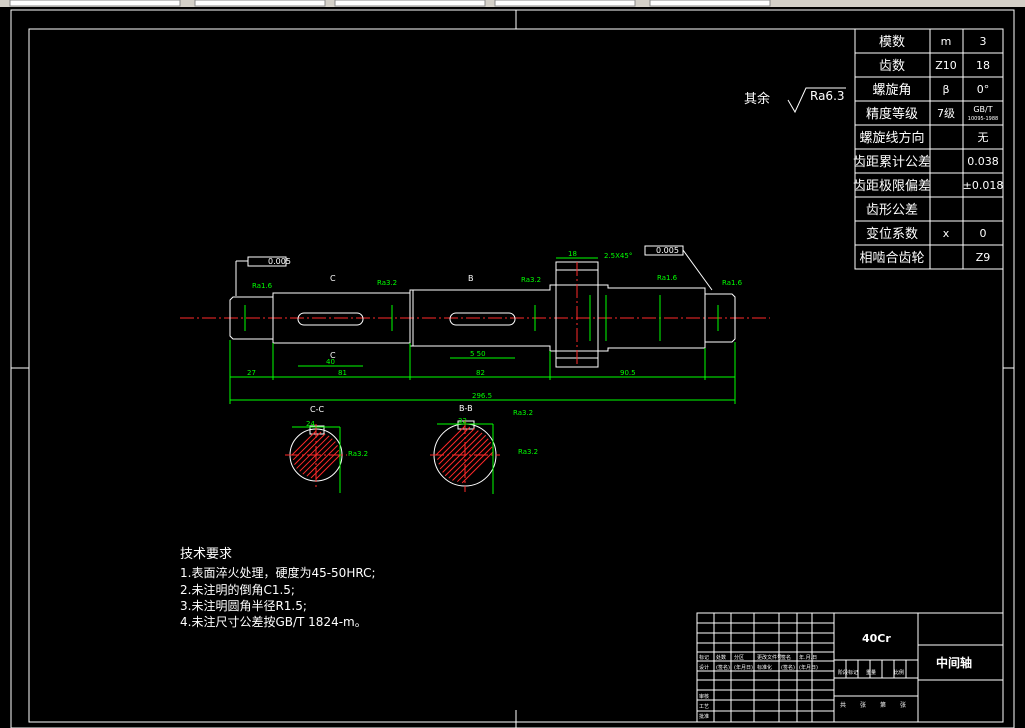 Image resolution: width=1025 pixels, height=728 pixels. I want to click on section-c-top: C, so click(333, 278).